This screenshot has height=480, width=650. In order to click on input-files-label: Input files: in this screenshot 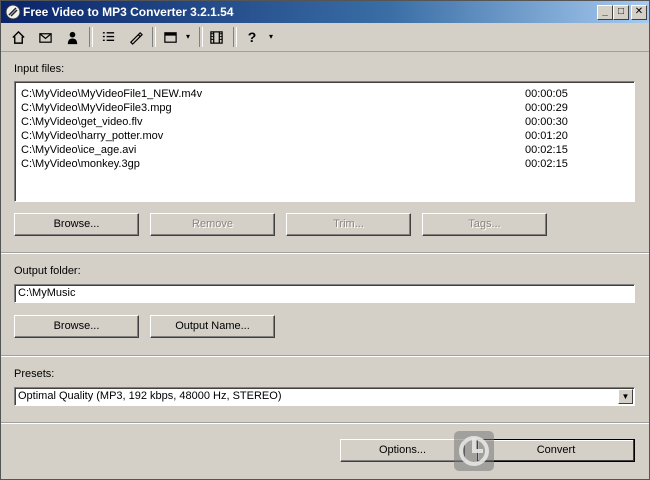, I will do `click(39, 69)`.